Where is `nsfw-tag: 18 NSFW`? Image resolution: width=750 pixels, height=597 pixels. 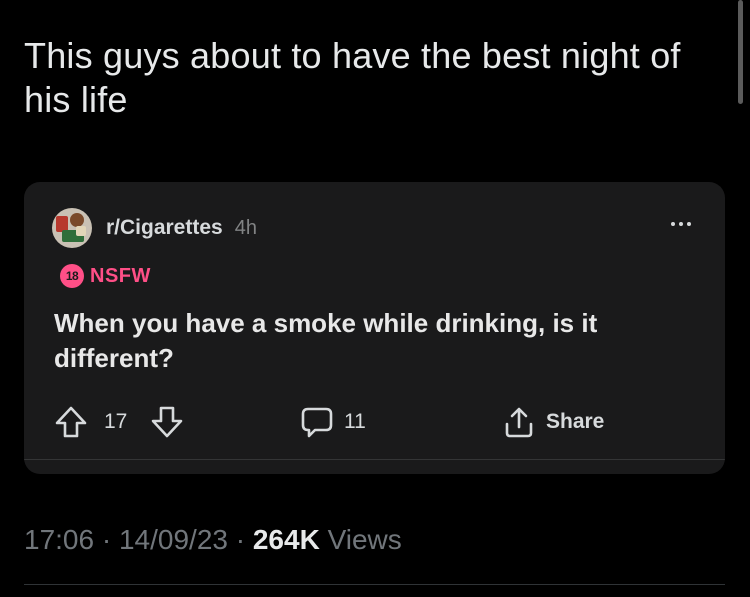
nsfw-tag: 18 NSFW is located at coordinates (105, 276).